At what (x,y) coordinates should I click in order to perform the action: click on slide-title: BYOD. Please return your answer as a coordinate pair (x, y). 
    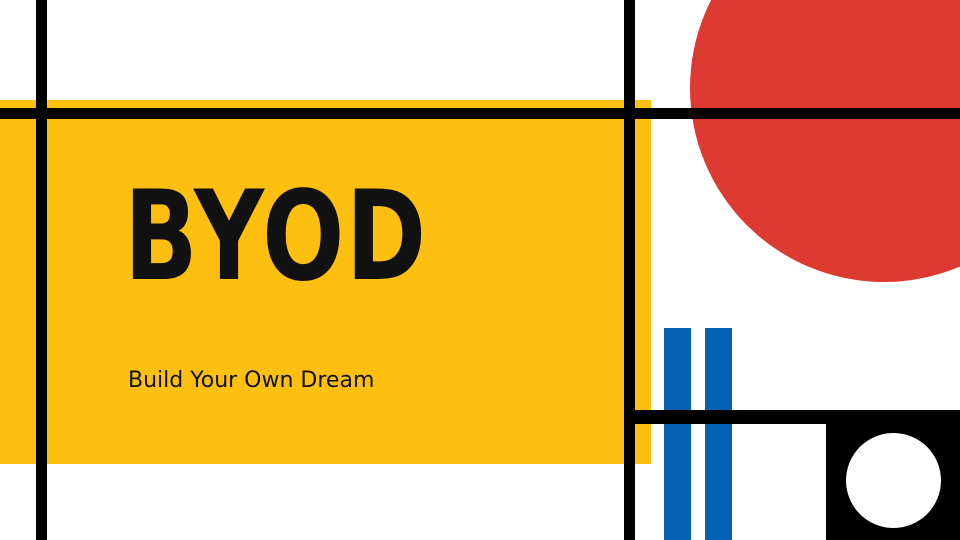
    Looking at the image, I should click on (276, 237).